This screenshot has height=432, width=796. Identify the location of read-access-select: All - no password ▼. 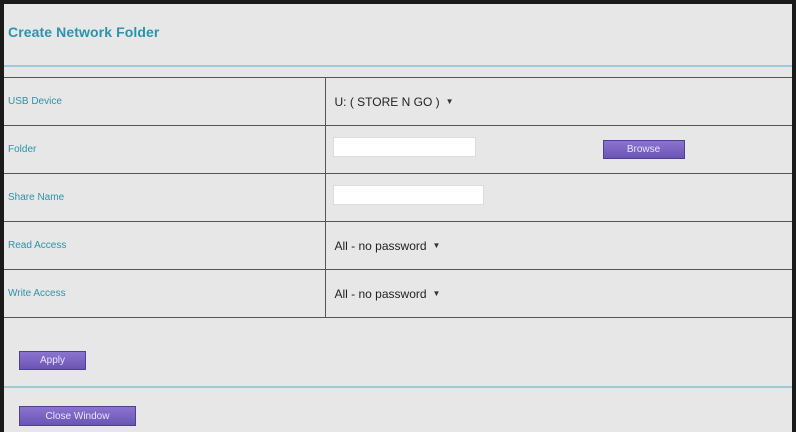
(388, 246).